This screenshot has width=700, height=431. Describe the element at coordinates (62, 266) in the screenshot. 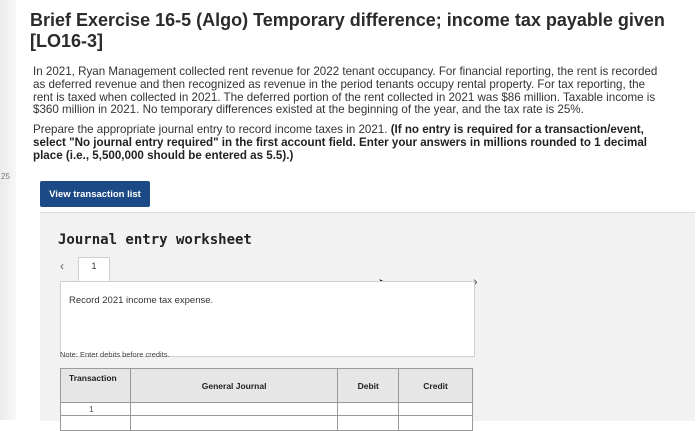

I see `previous-icon: ‹` at that location.